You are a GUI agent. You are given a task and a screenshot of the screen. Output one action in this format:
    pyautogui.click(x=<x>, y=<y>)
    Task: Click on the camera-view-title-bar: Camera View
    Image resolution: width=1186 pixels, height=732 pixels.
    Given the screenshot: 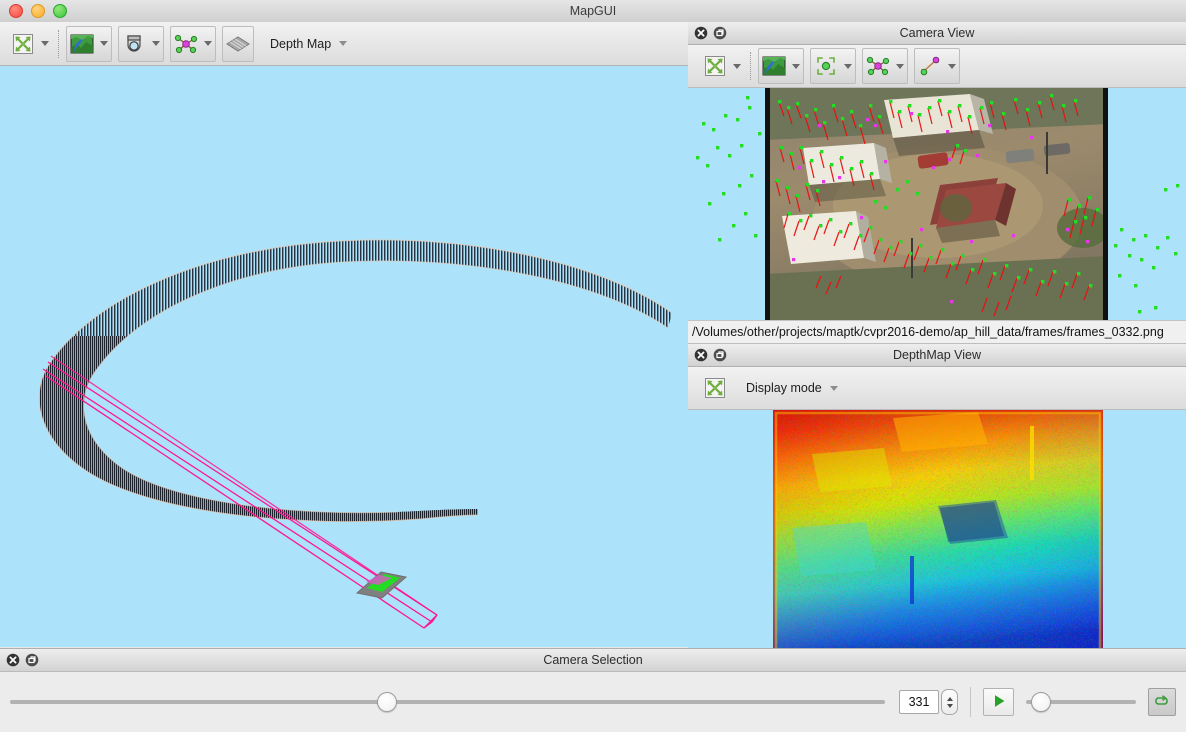 What is the action you would take?
    pyautogui.click(x=937, y=33)
    